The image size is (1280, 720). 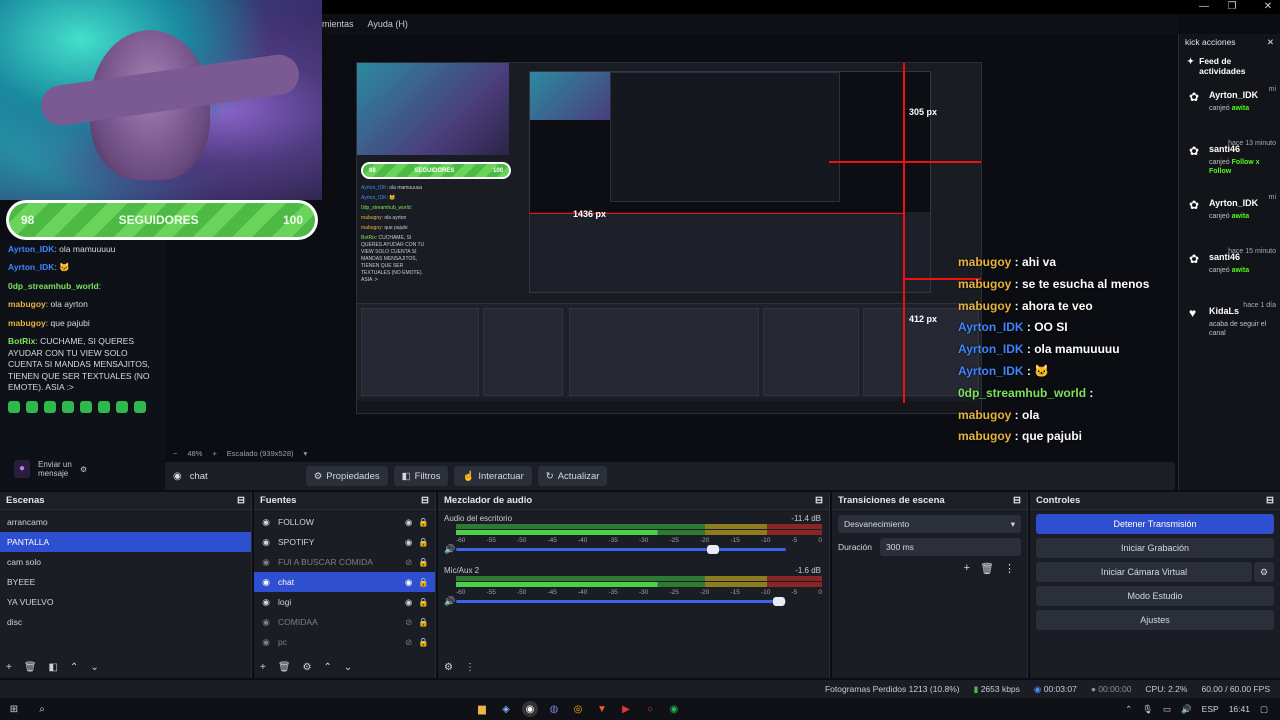 What do you see at coordinates (1155, 524) in the screenshot?
I see `stop-stream-button: Detener Transmisión` at bounding box center [1155, 524].